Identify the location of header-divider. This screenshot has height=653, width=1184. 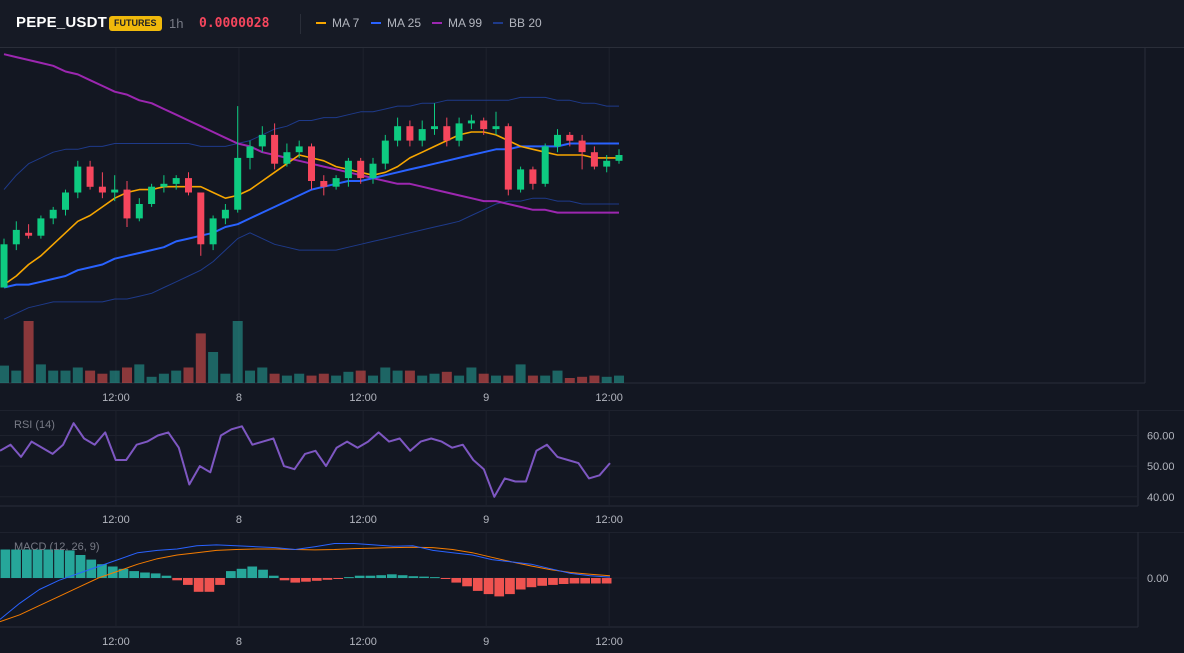
(300, 24).